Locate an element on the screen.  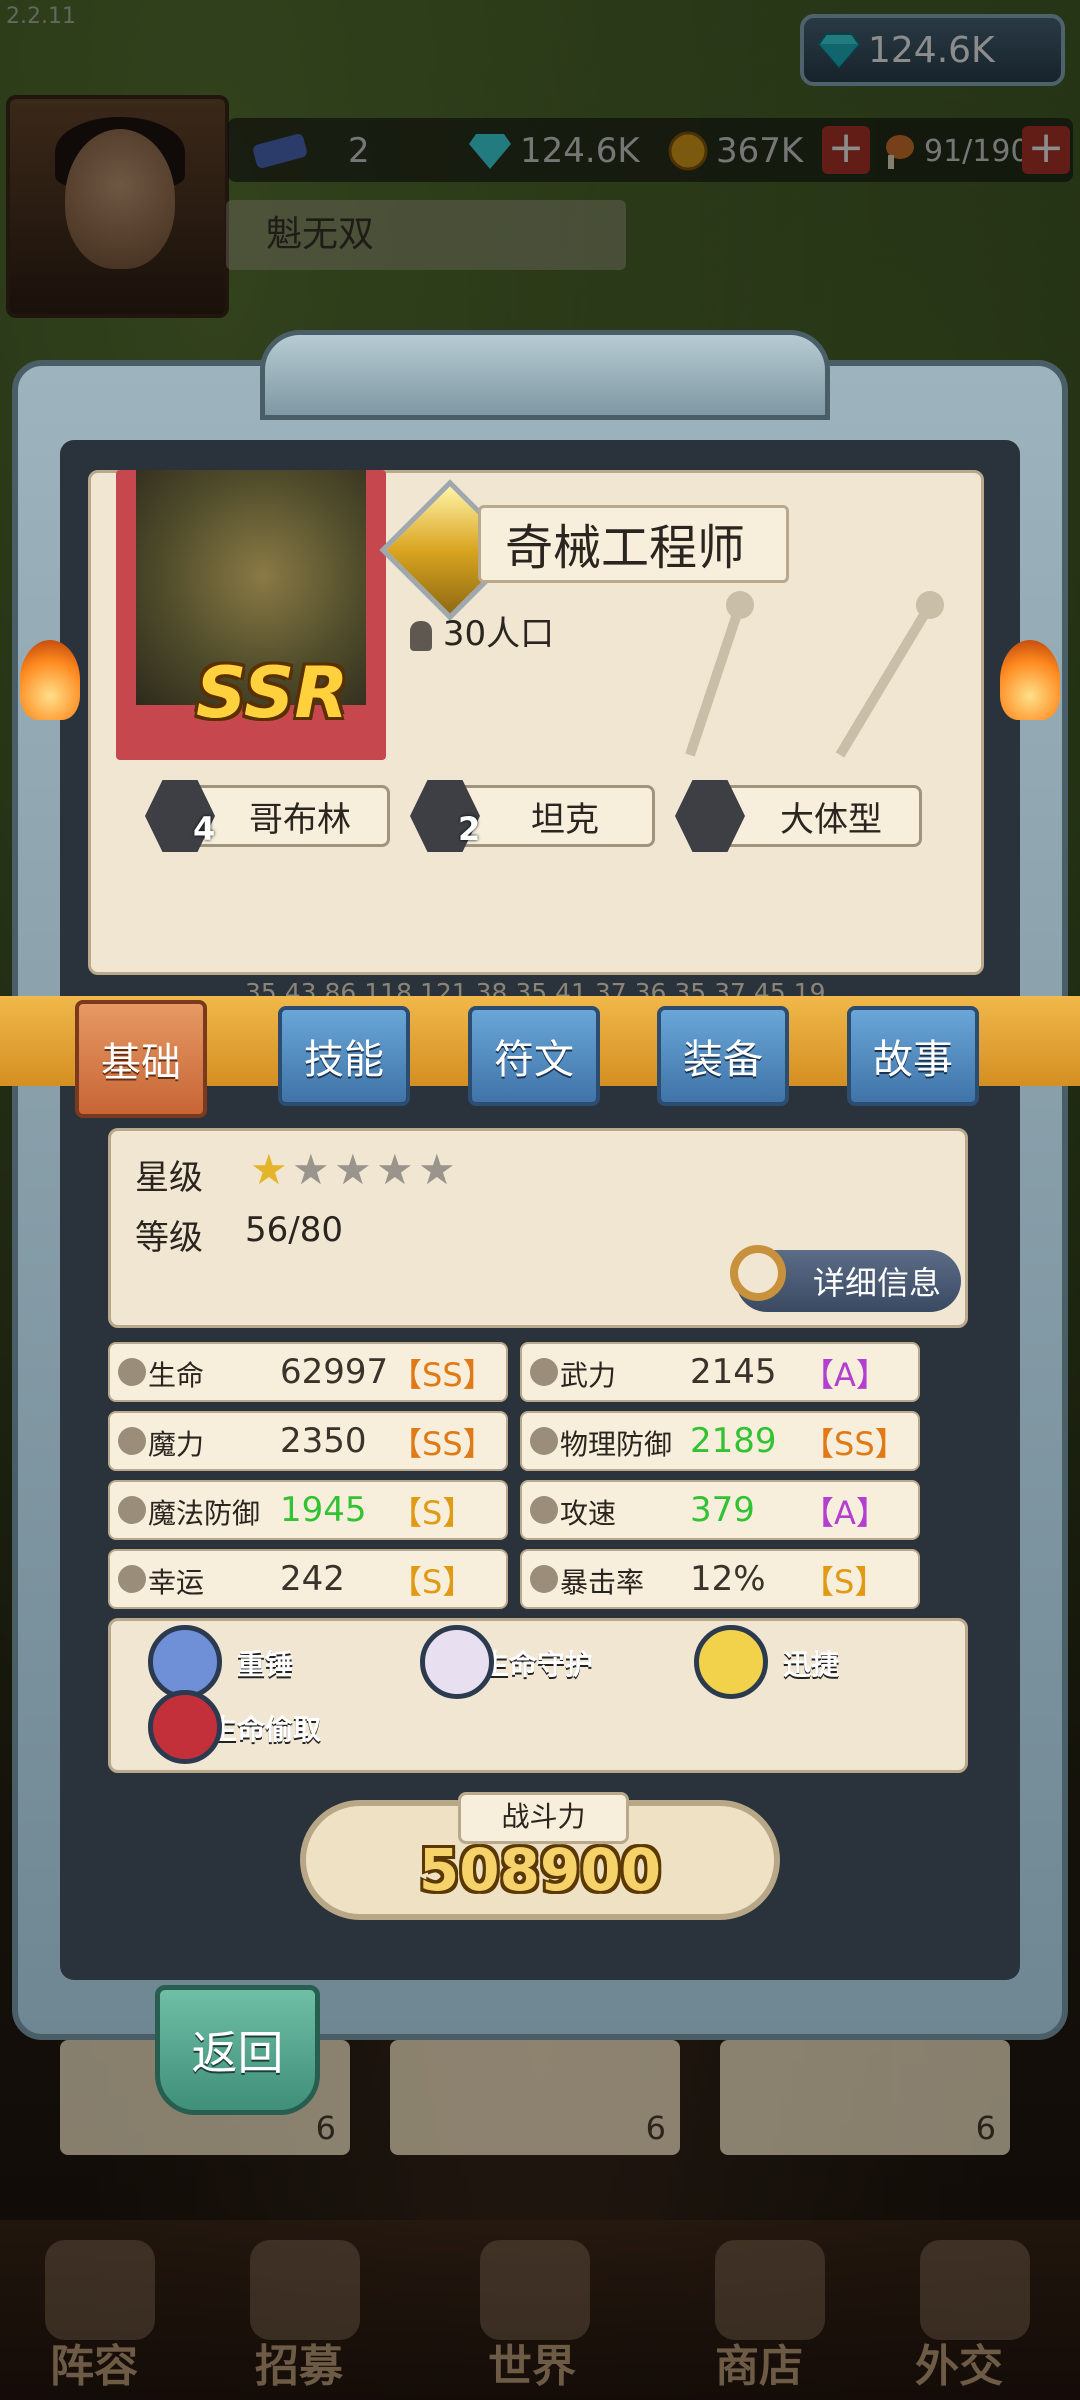
tab-story: 故事 is located at coordinates (913, 1056).